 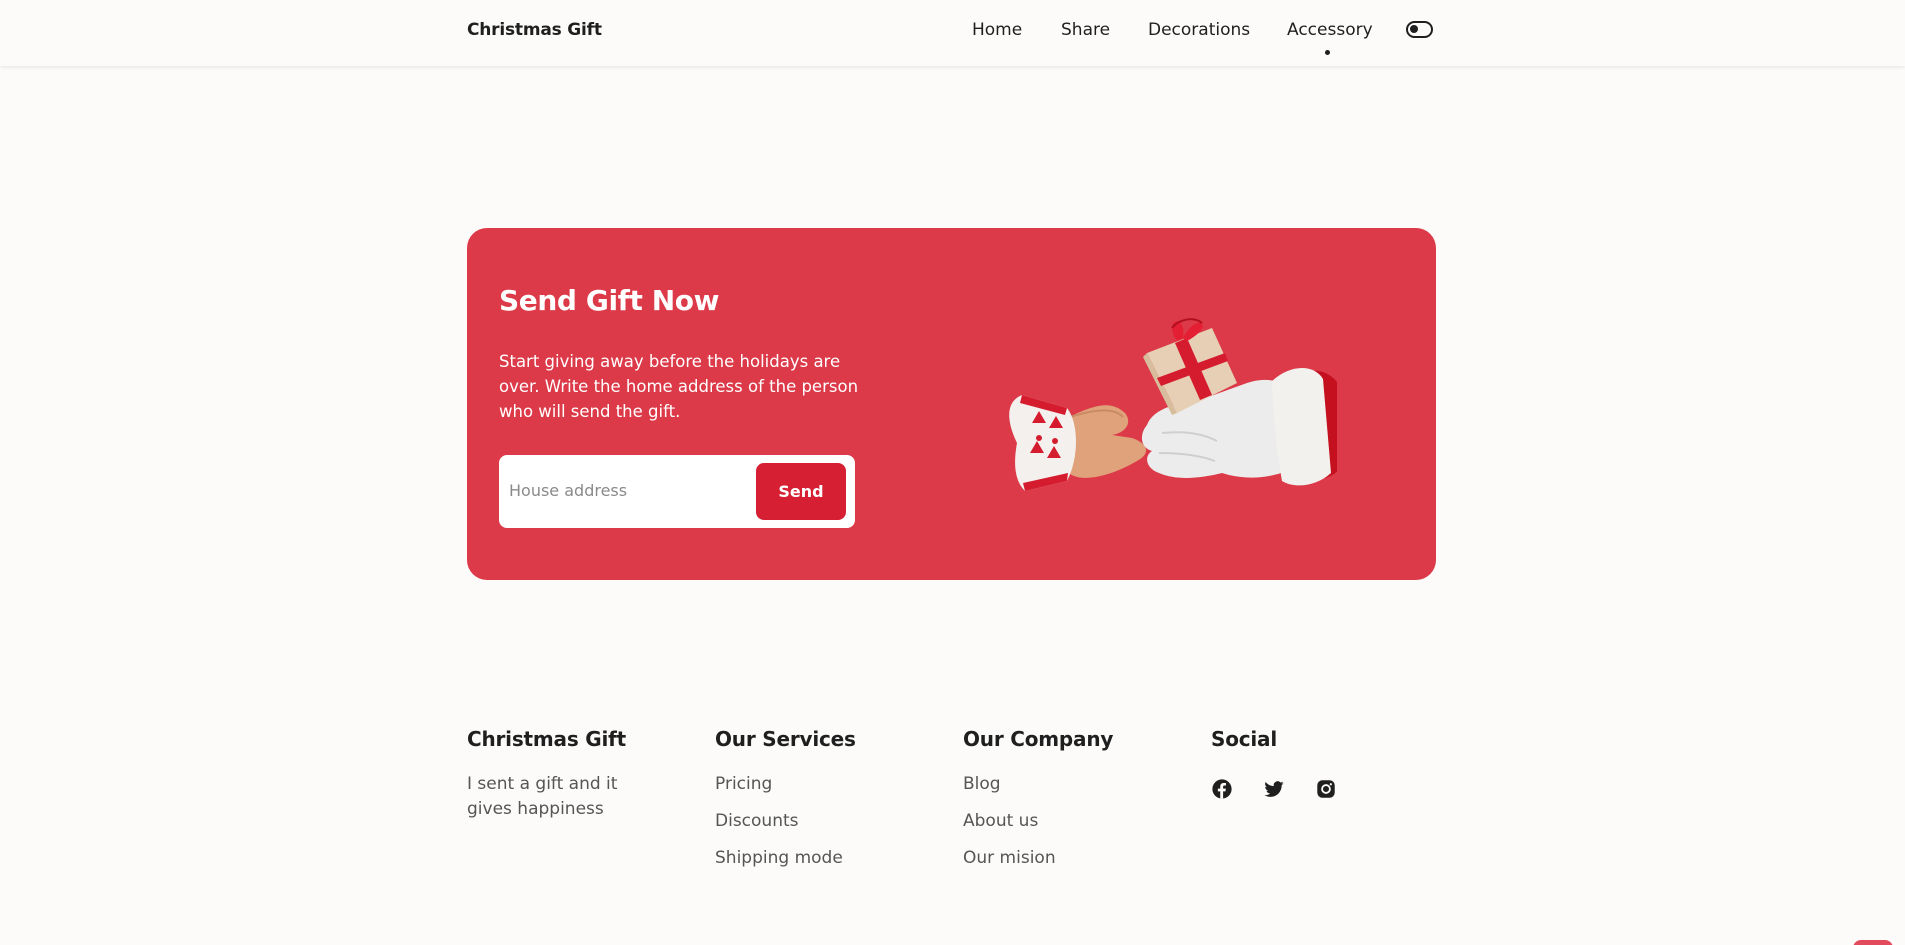 I want to click on footer-link-discounts: Discounts, so click(x=785, y=827).